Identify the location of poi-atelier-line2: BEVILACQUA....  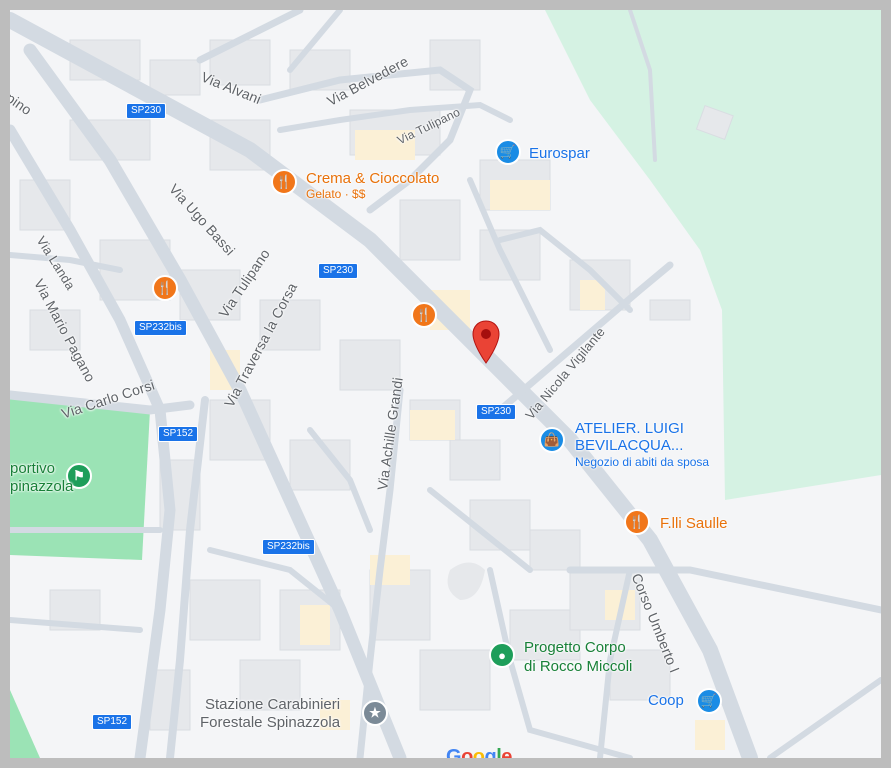
(629, 445).